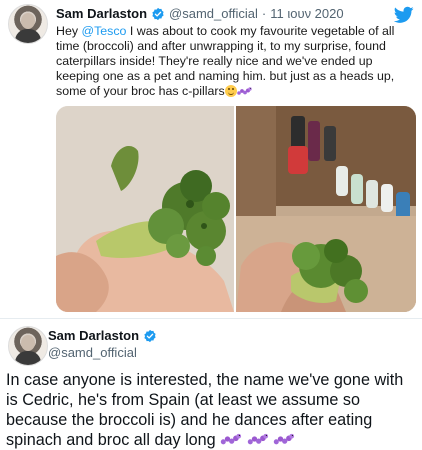  What do you see at coordinates (103, 31) in the screenshot?
I see `mention-link: @Tesco` at bounding box center [103, 31].